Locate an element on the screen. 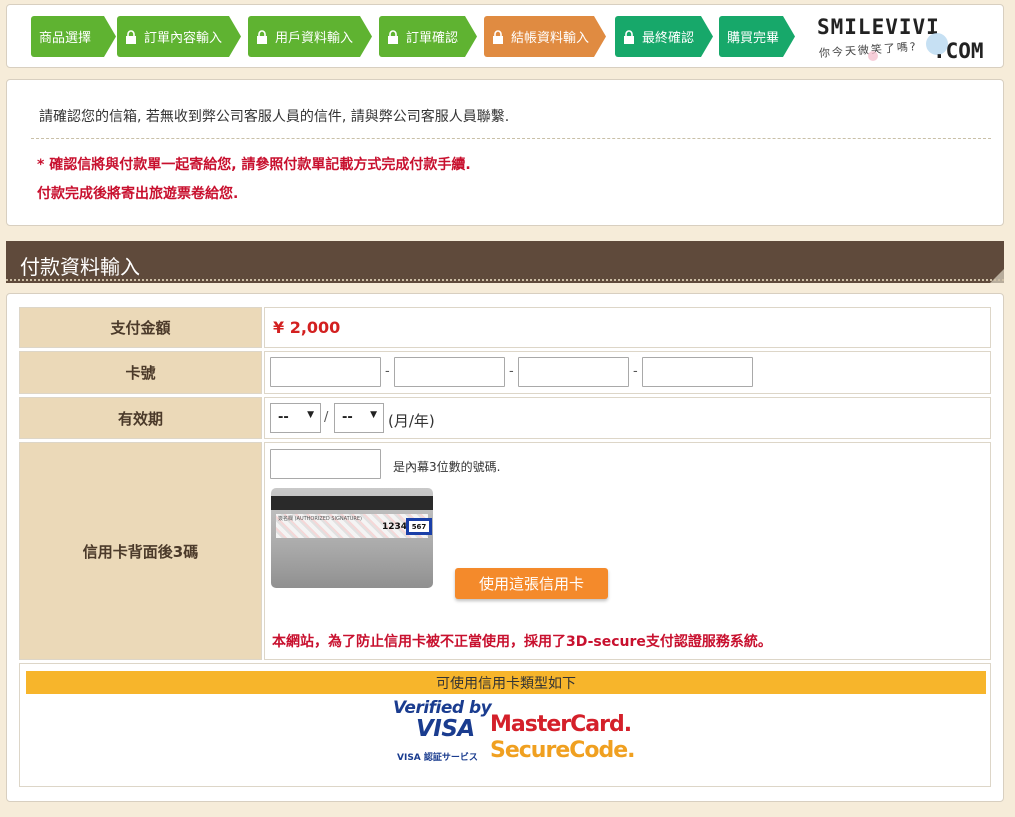  header-divider is located at coordinates (505, 280).